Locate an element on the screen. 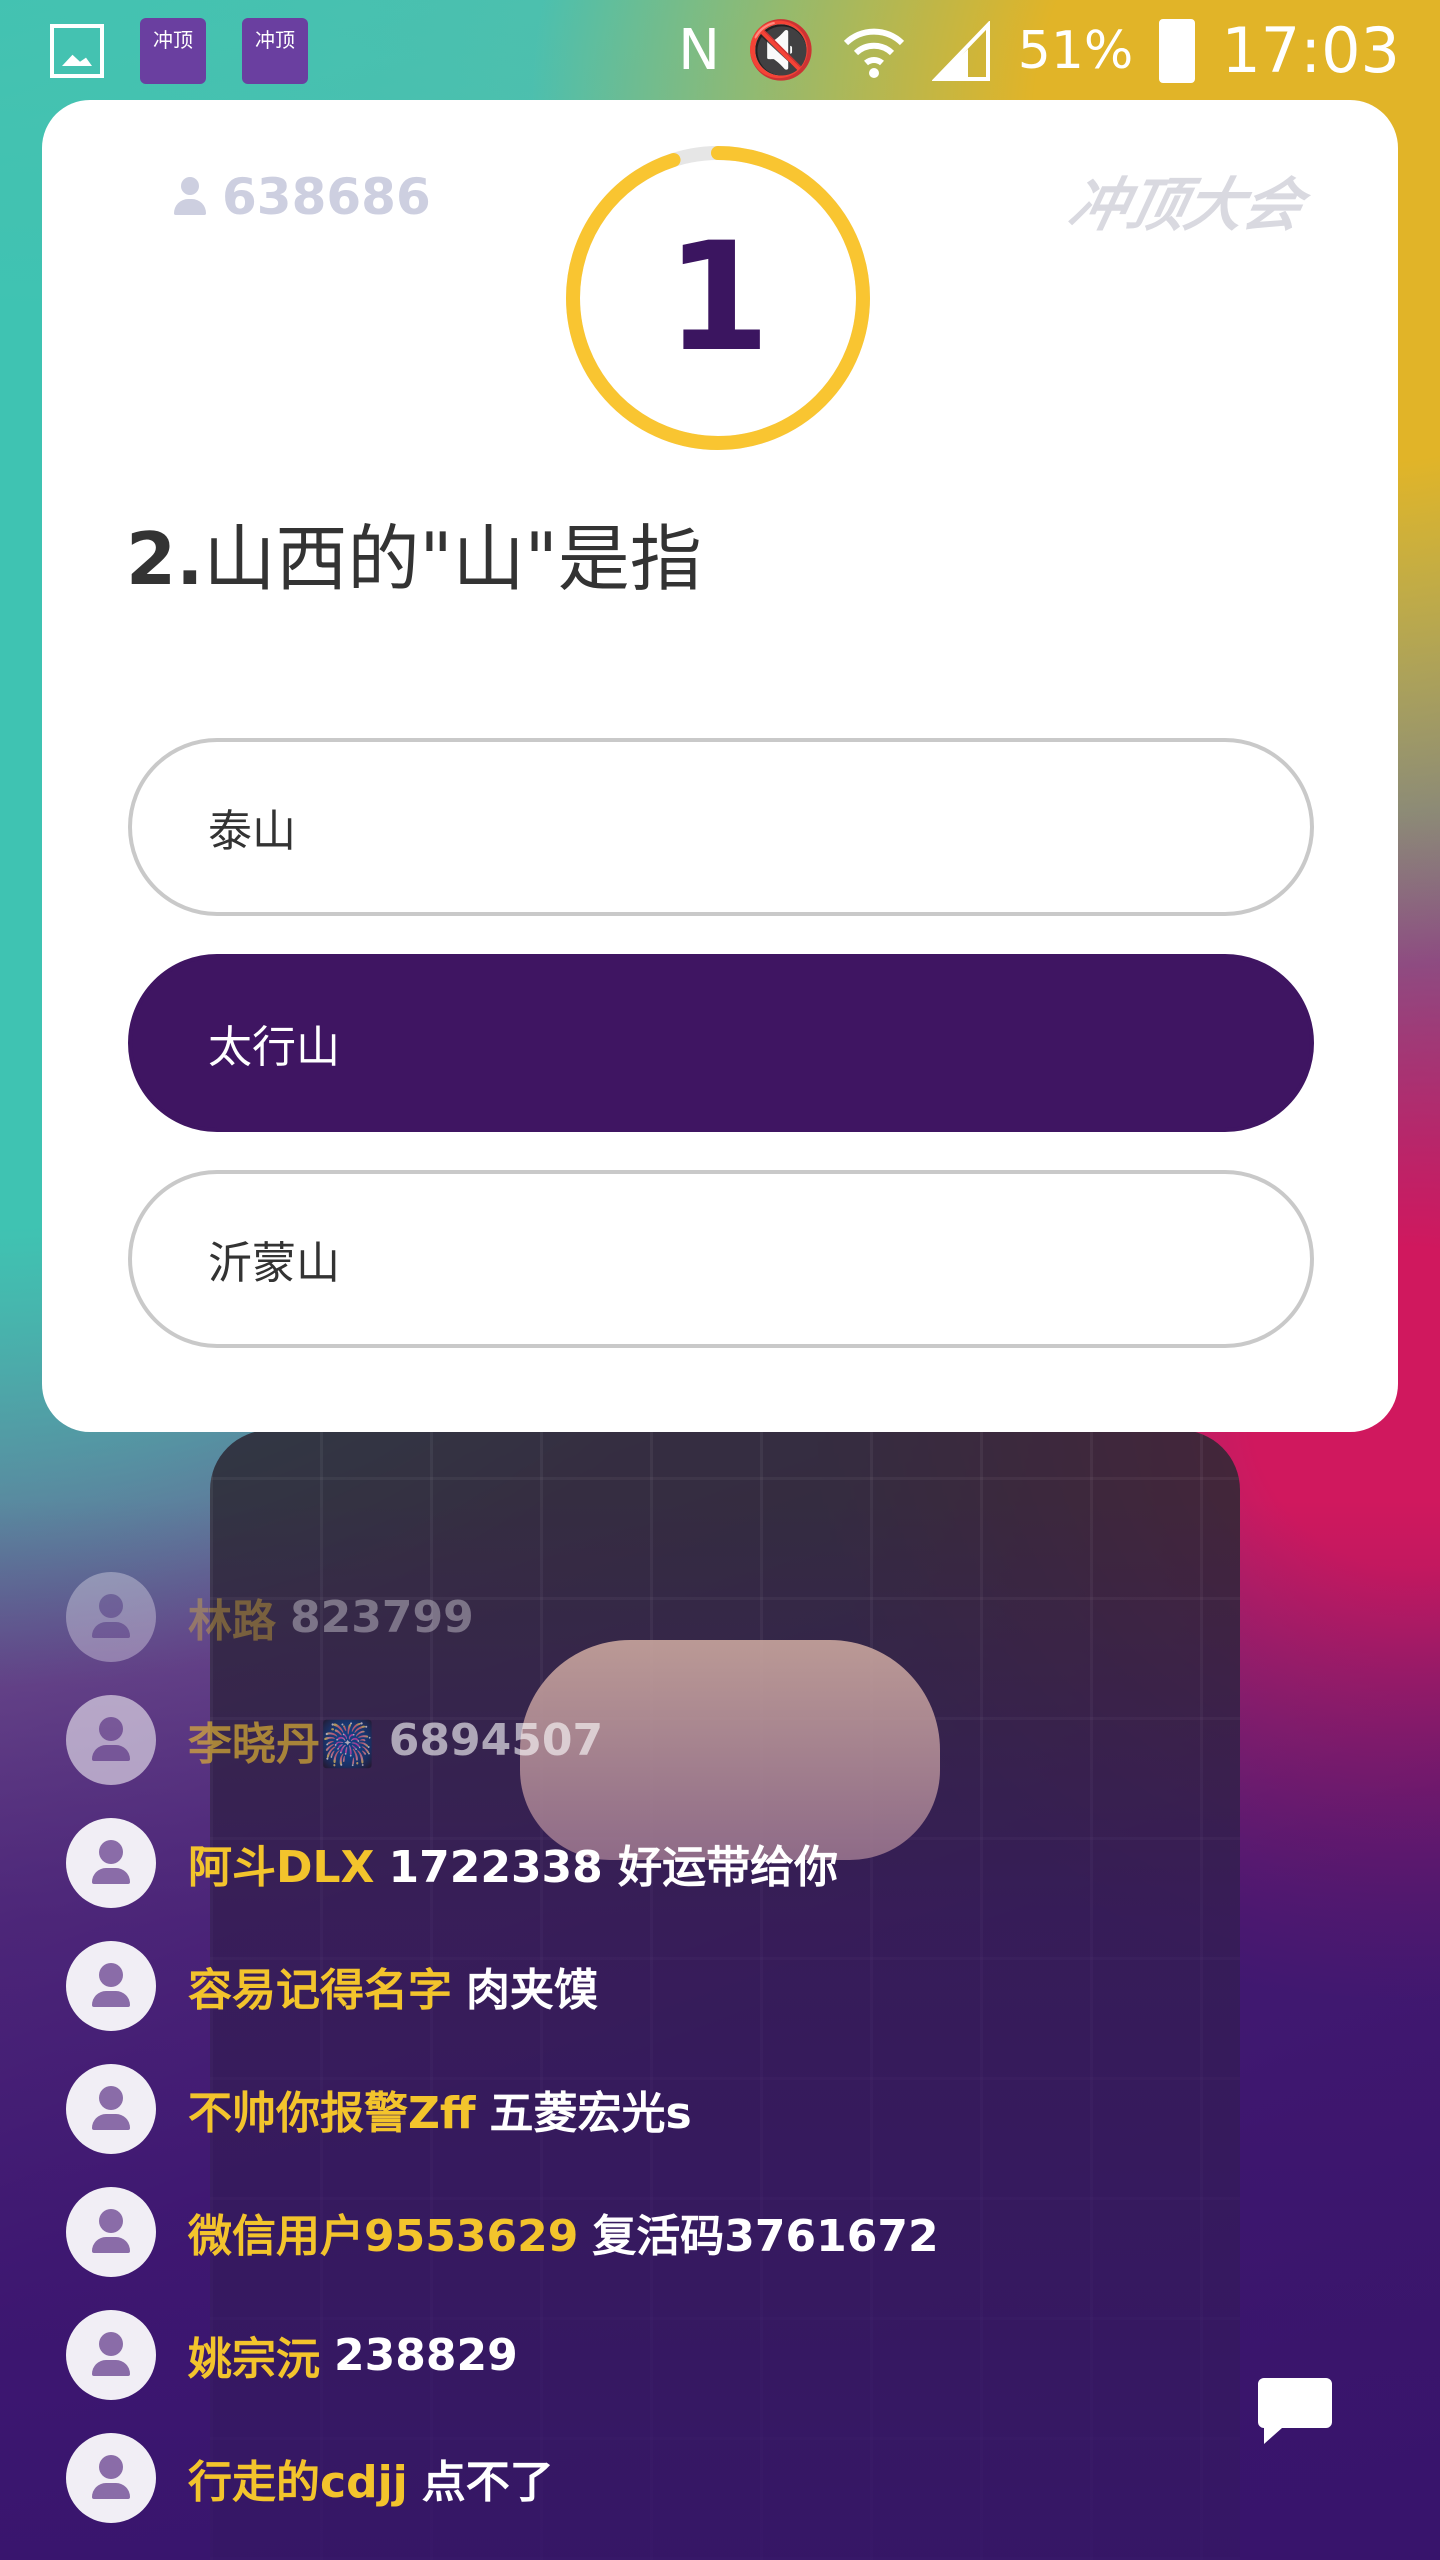 Image resolution: width=1440 pixels, height=2560 pixels. viewer-count-value: 638686 is located at coordinates (326, 197).